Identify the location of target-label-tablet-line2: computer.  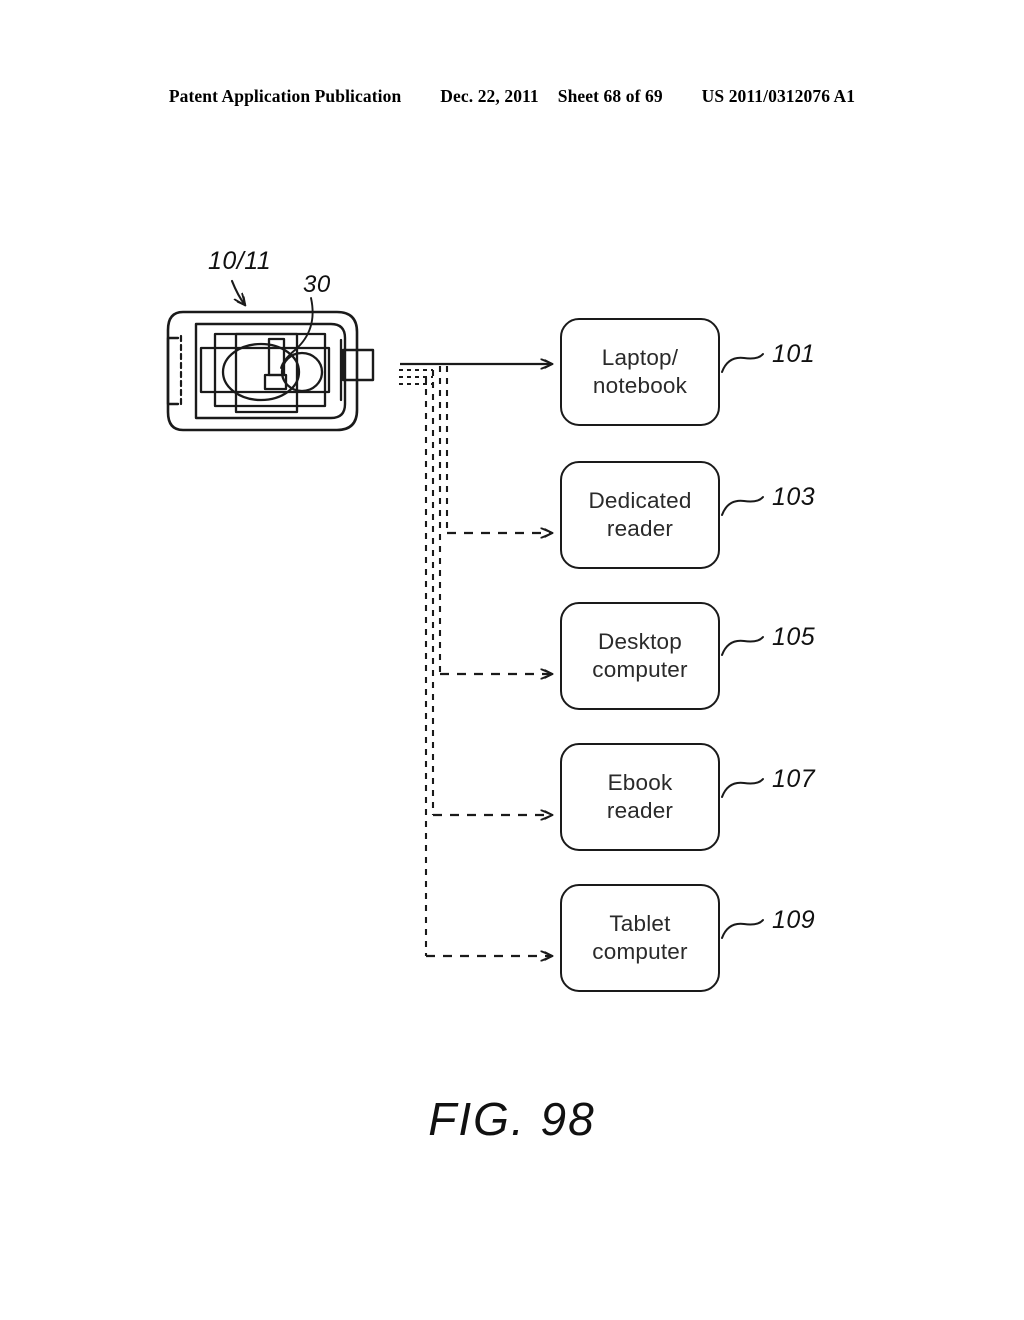
(640, 951).